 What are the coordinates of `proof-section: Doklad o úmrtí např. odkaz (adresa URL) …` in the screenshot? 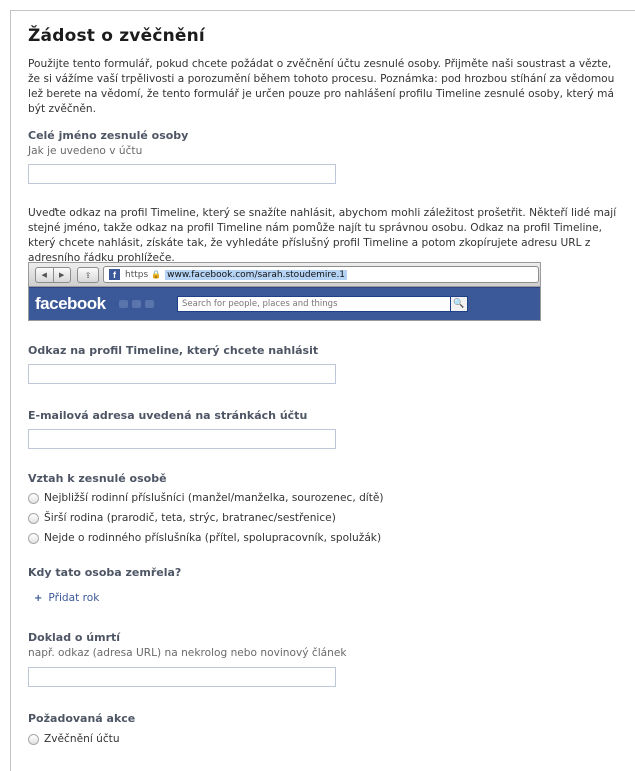 It's located at (187, 645).